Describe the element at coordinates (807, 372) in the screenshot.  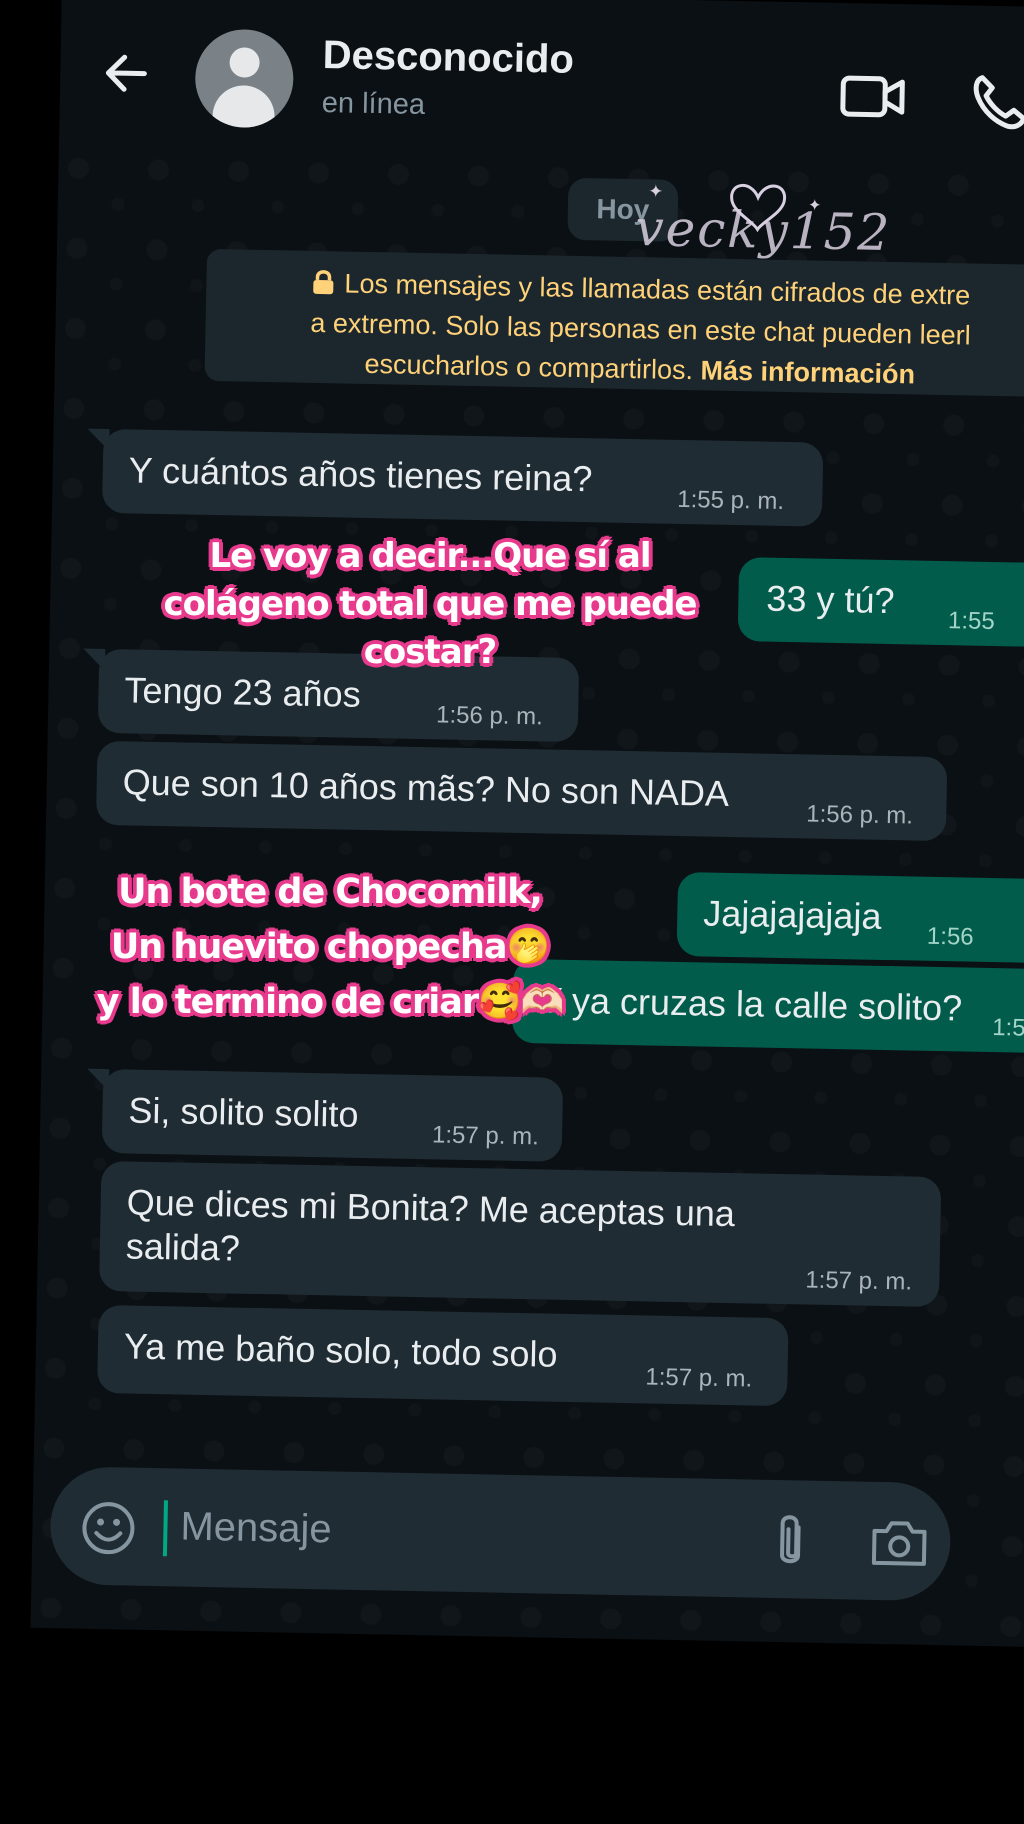
I see `more-info-link: Más información` at that location.